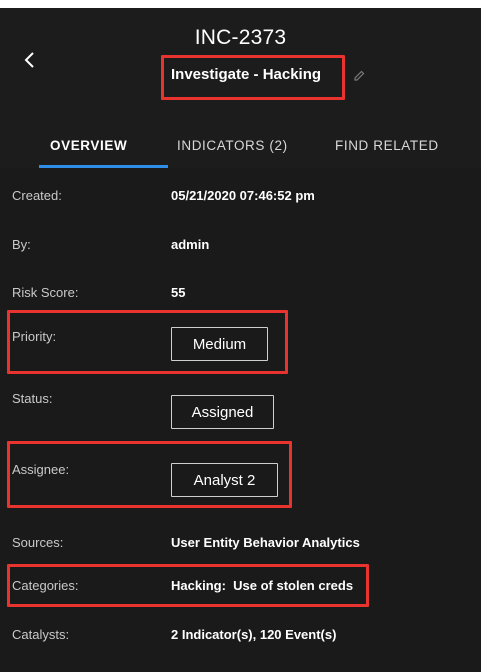  Describe the element at coordinates (45, 585) in the screenshot. I see `categories-label: Categories:` at that location.